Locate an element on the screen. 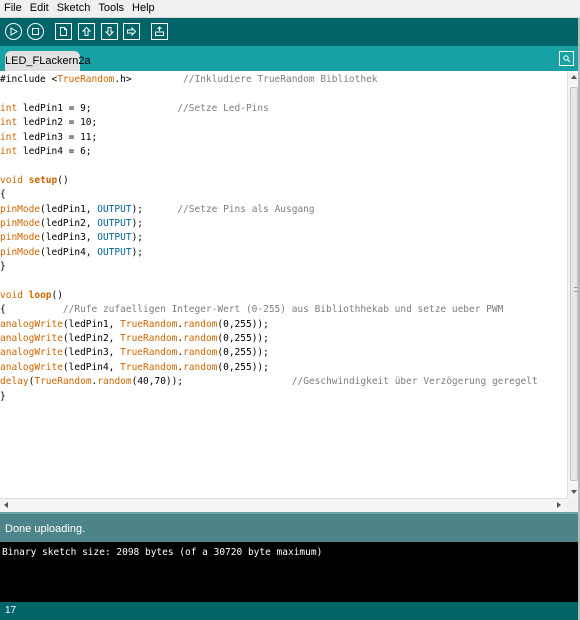 The width and height of the screenshot is (580, 620). horizontal-scrollbar is located at coordinates (283, 505).